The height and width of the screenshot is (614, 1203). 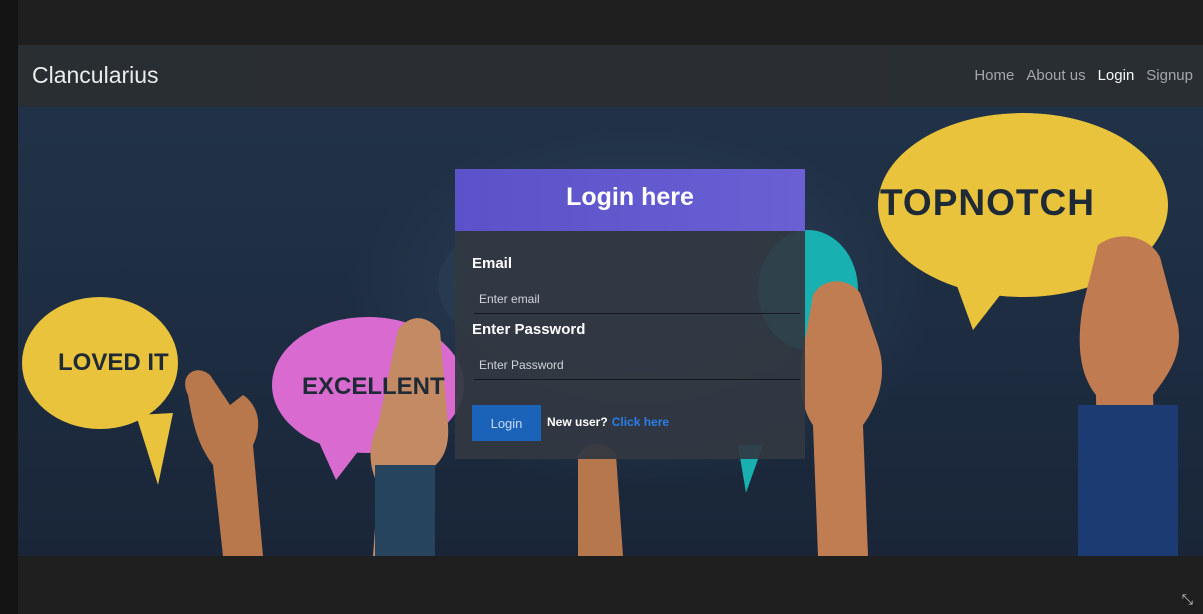 What do you see at coordinates (113, 362) in the screenshot?
I see `loved-it-text: LOVED IT` at bounding box center [113, 362].